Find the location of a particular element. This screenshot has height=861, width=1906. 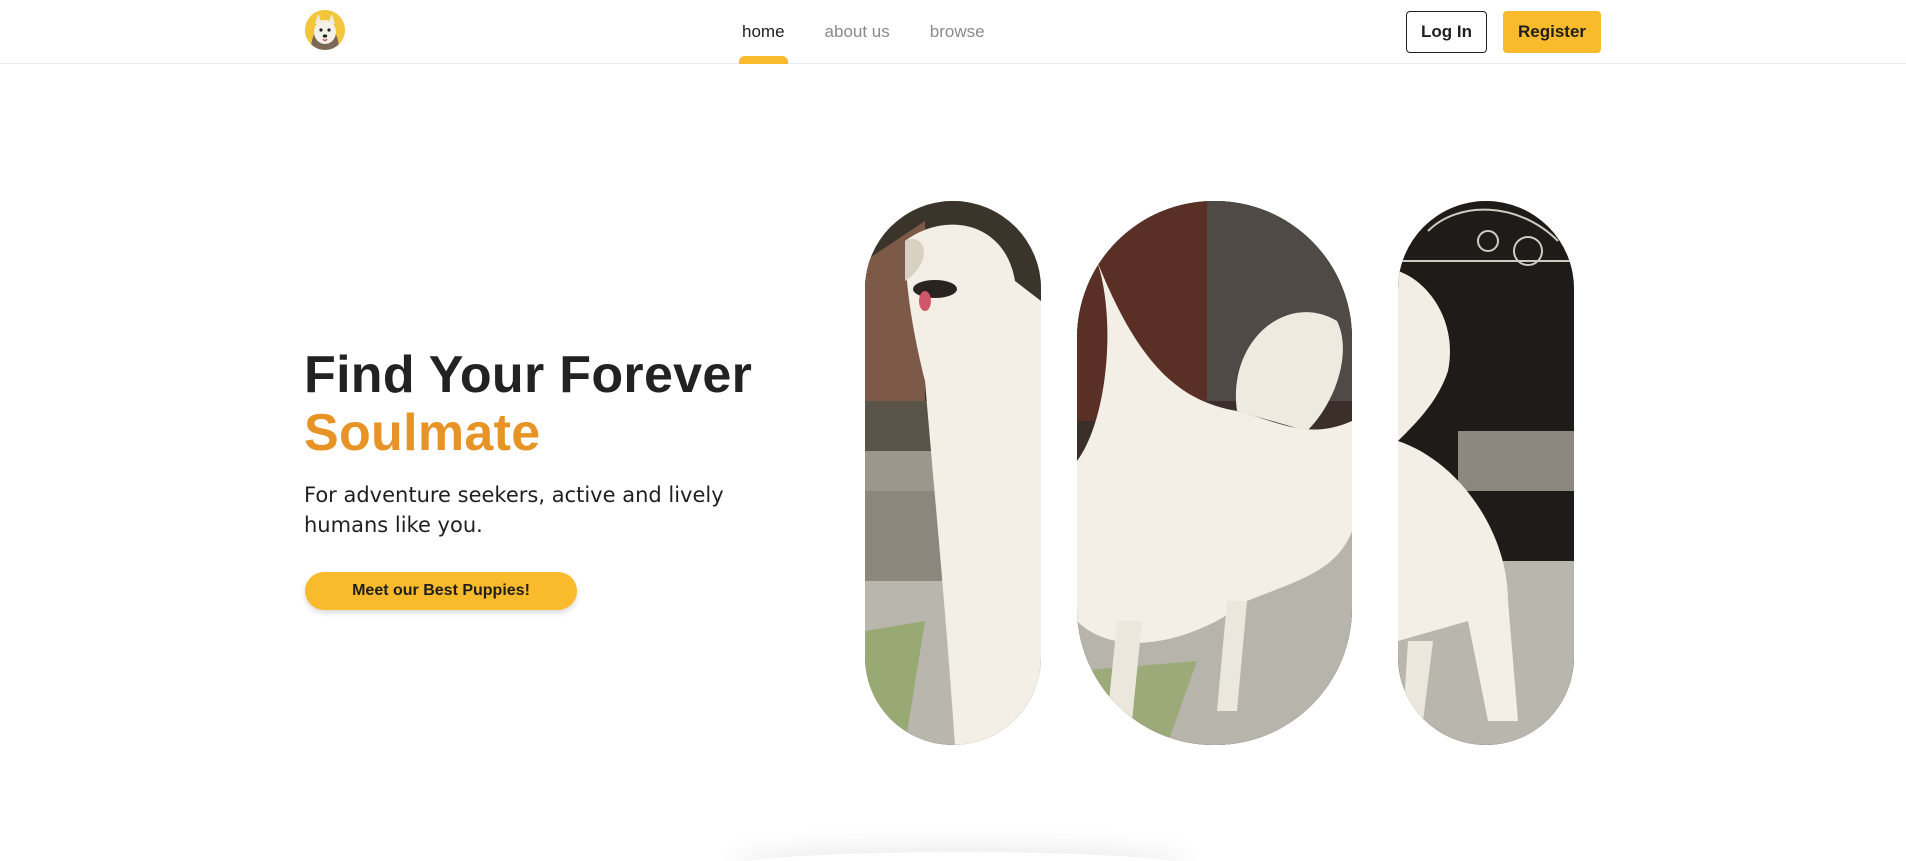

hero-title: Find Your Forever Soulmate is located at coordinates (528, 404).